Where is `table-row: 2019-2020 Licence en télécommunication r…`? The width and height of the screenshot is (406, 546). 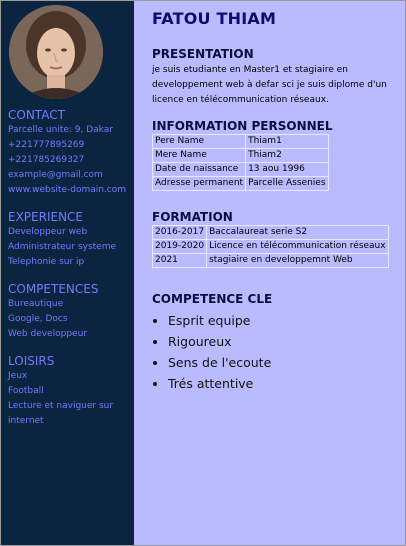 table-row: 2019-2020 Licence en télécommunication r… is located at coordinates (270, 246).